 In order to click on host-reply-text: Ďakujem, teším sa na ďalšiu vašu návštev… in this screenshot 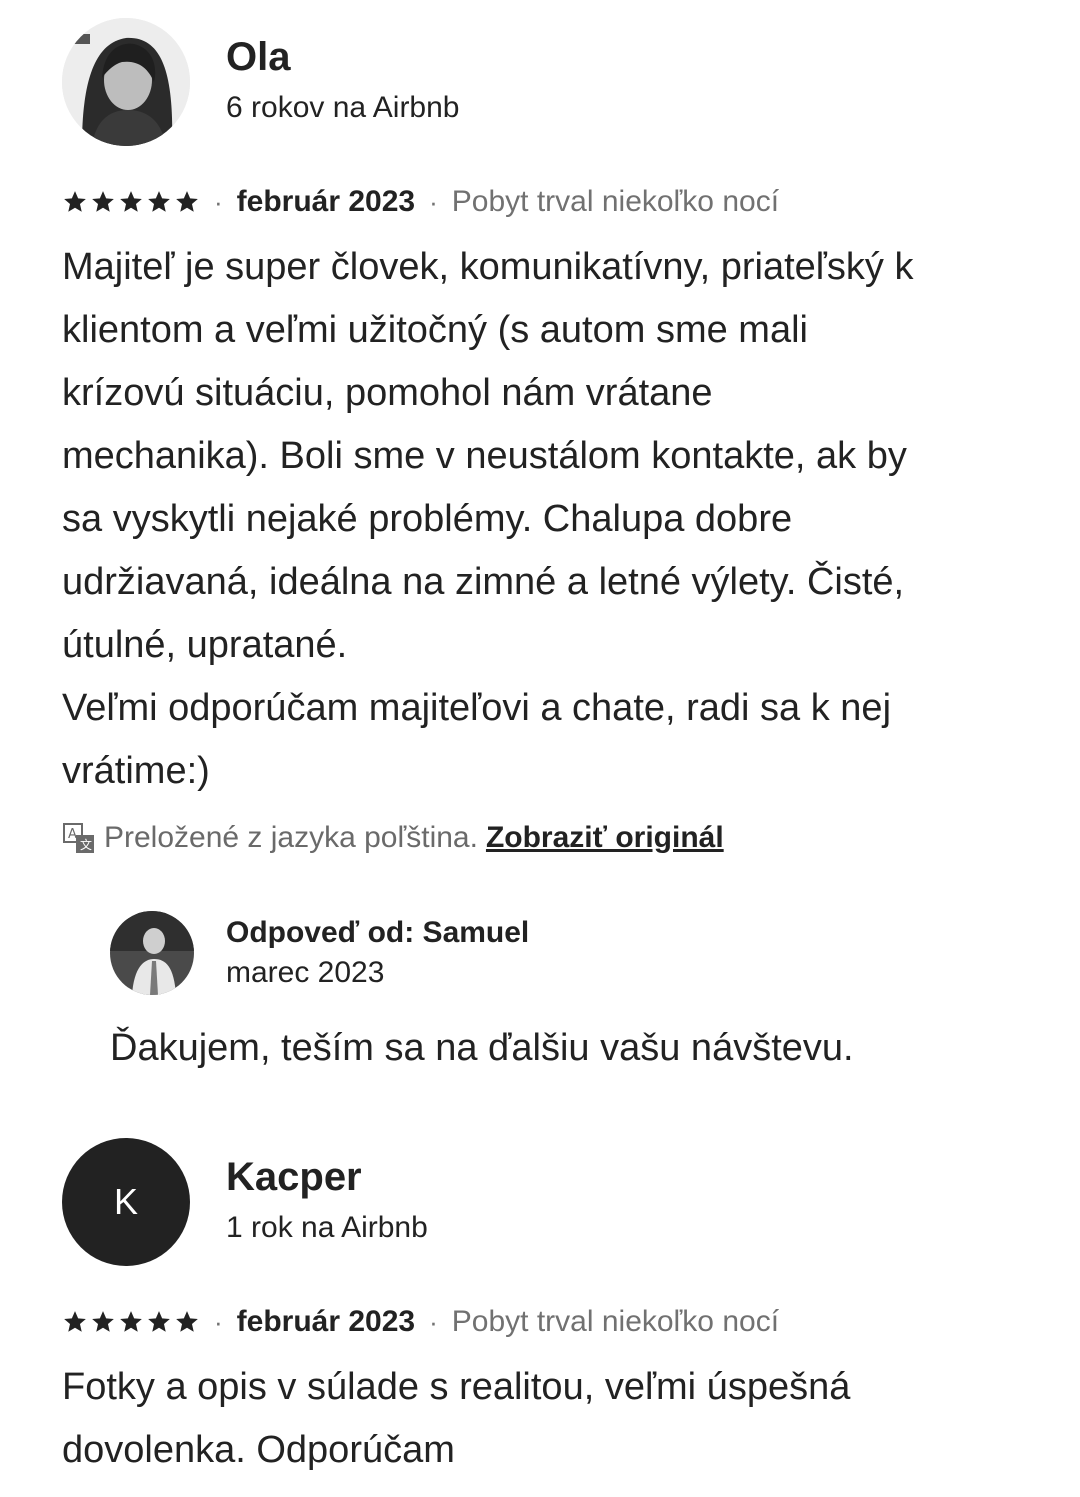, I will do `click(482, 1048)`.